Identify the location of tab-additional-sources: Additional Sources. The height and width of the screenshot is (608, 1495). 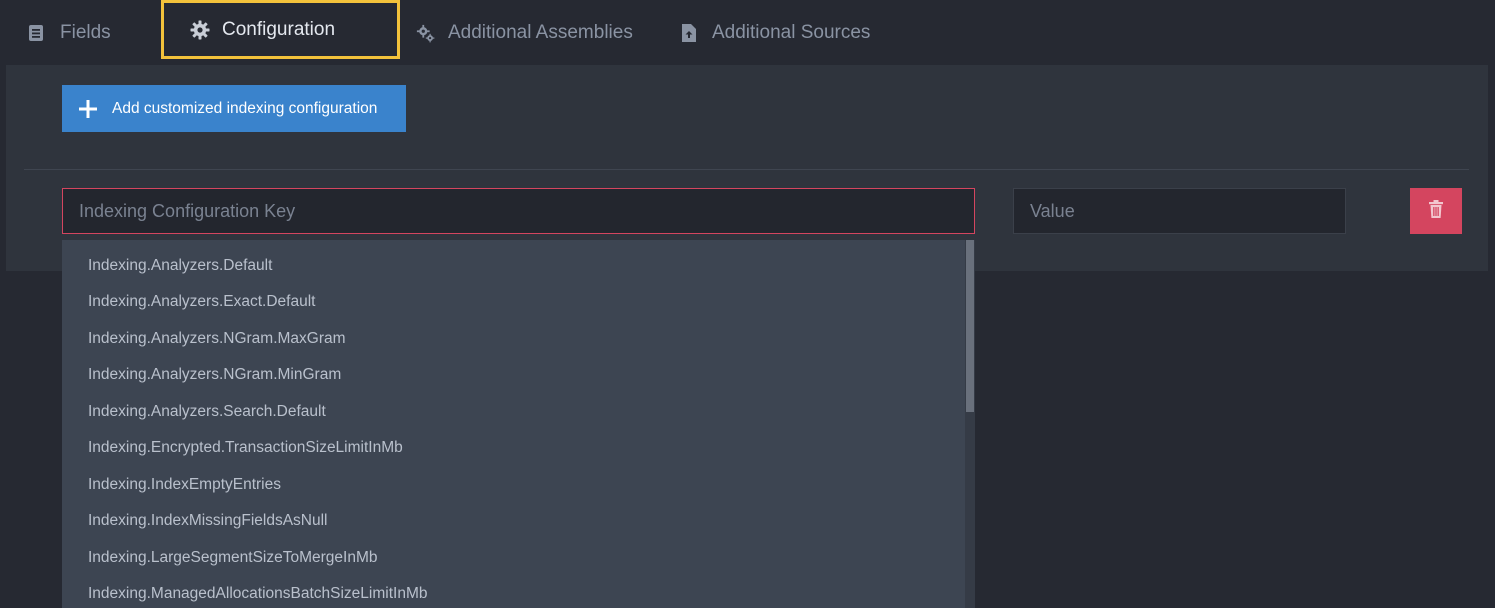
(775, 32).